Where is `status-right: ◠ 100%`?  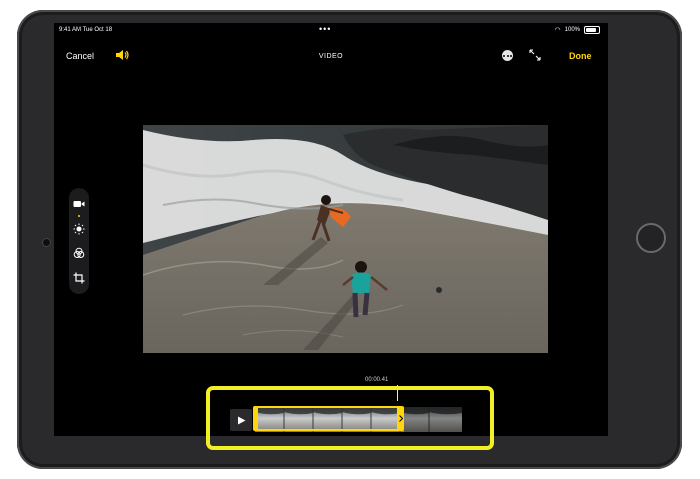 status-right: ◠ 100% is located at coordinates (577, 30).